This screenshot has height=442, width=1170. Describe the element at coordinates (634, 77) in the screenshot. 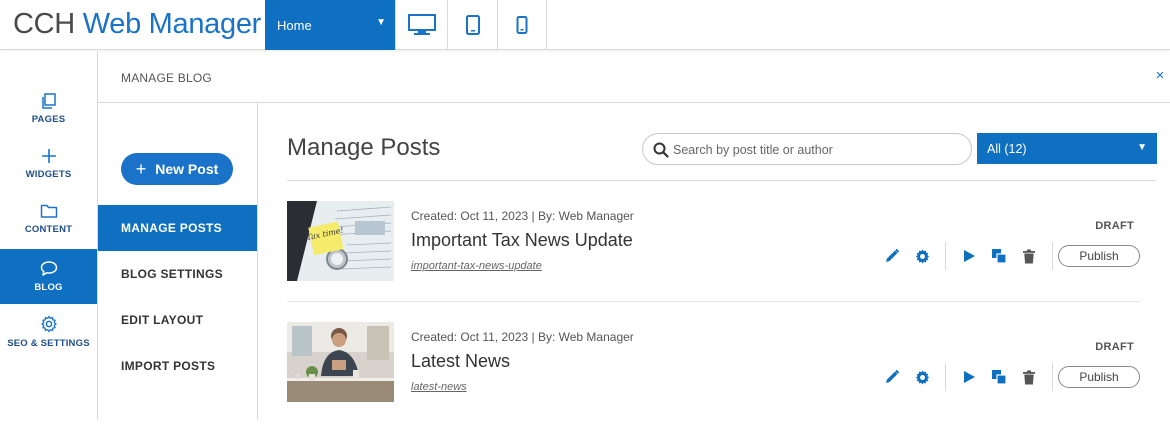

I see `panel-header: MANAGE BLOG ×` at that location.